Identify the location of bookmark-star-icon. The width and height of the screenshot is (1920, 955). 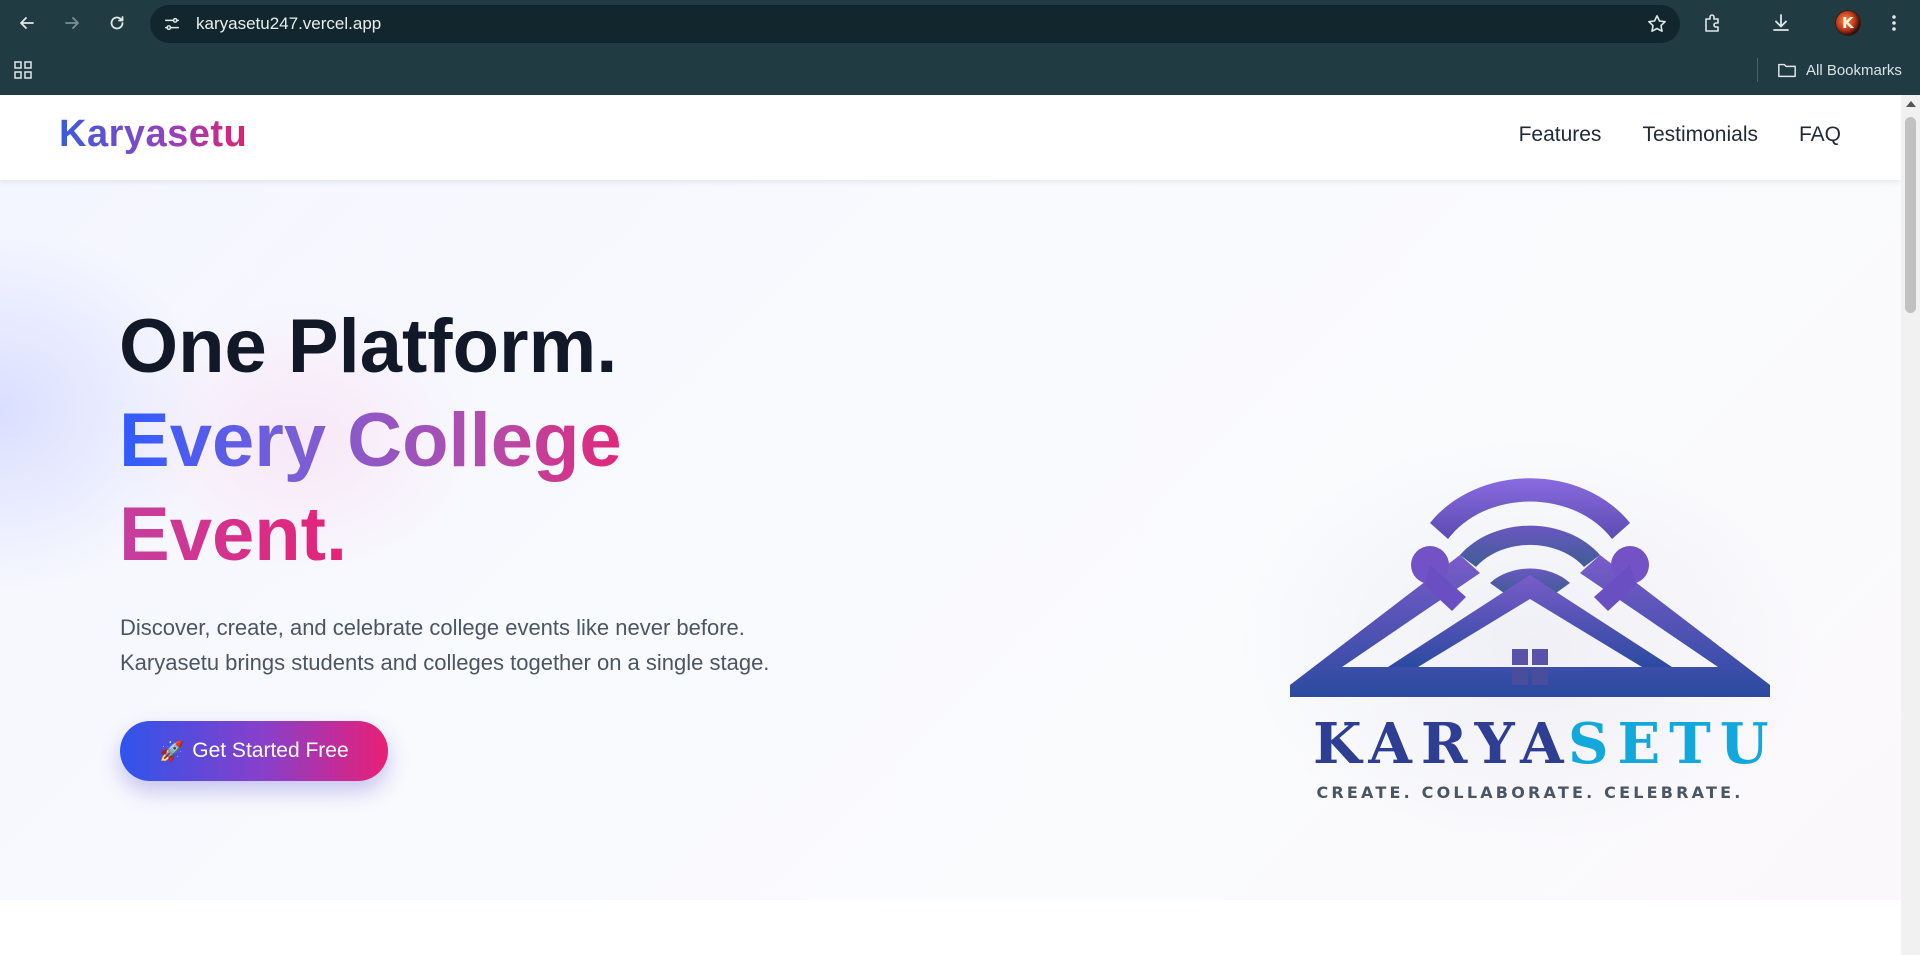
(1657, 24).